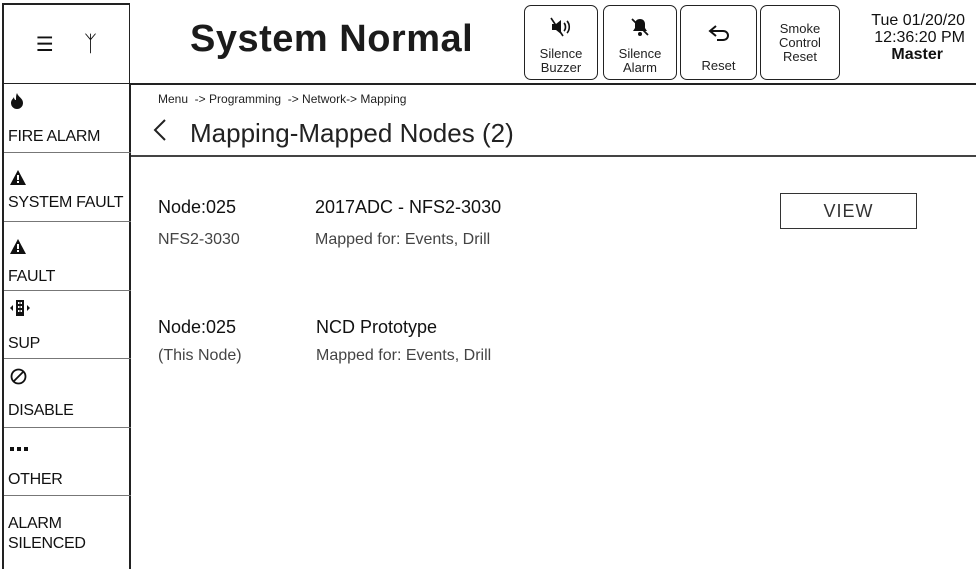  Describe the element at coordinates (561, 53) in the screenshot. I see `silence-buzzer-label-1: Silence` at that location.